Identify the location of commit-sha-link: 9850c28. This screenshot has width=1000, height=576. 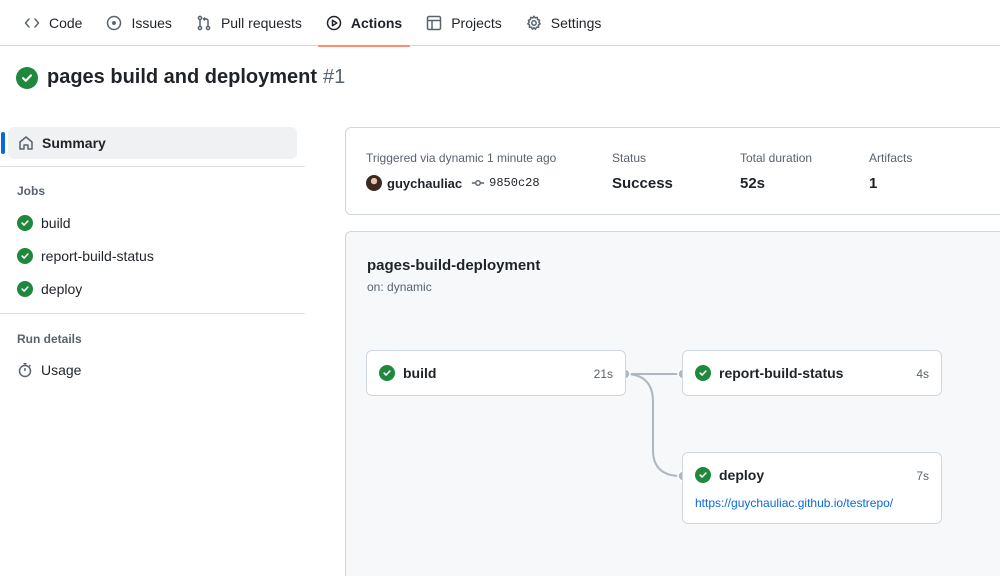
(514, 183).